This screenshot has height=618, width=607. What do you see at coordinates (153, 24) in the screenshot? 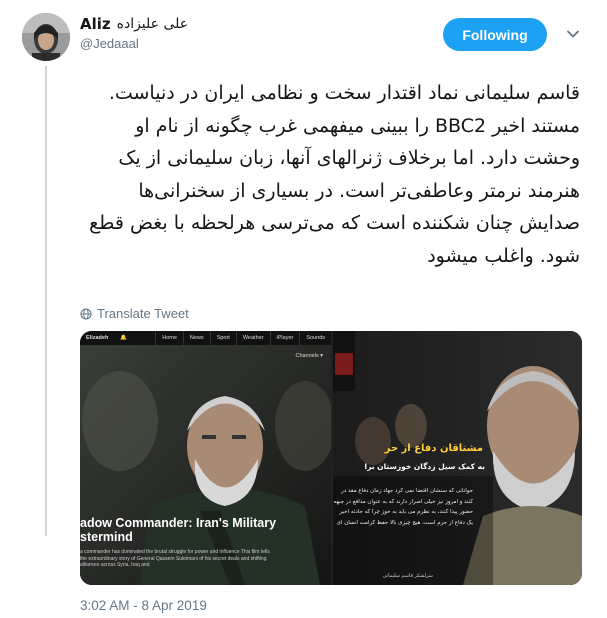
I see `author-name-fa: علی علیزاده` at bounding box center [153, 24].